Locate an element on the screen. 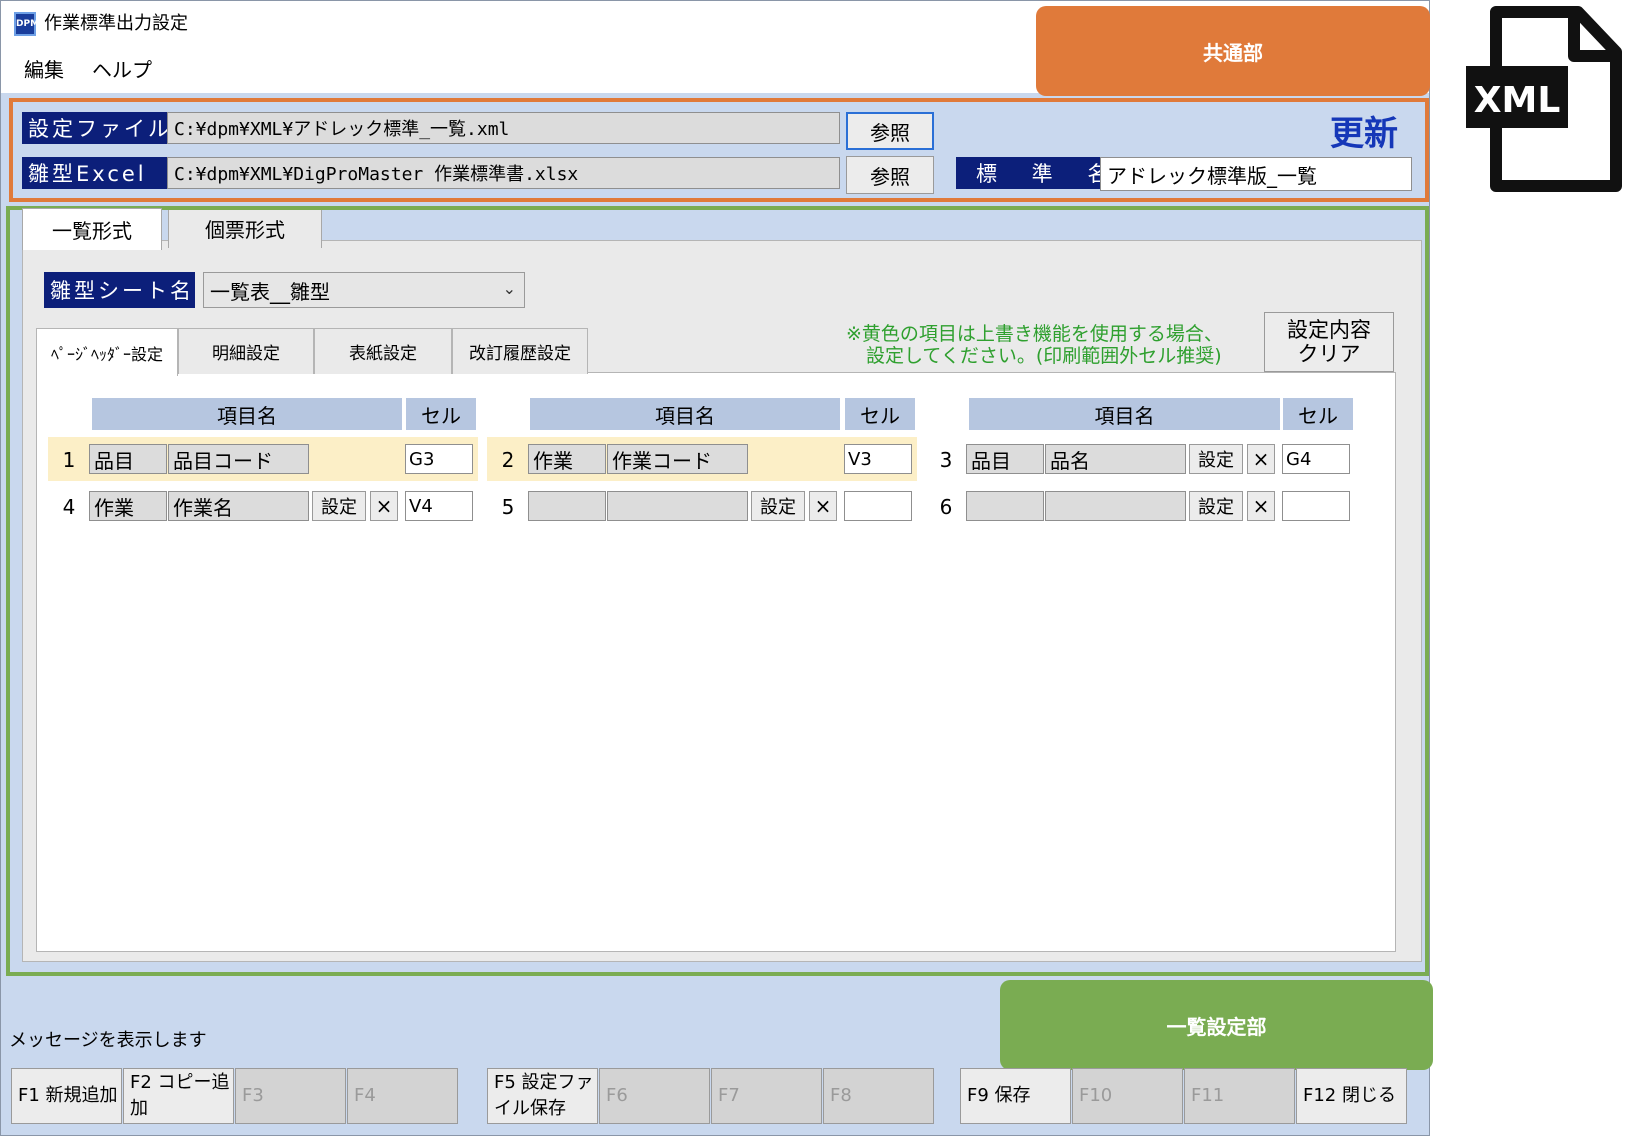  common-section-frame is located at coordinates (719, 150).